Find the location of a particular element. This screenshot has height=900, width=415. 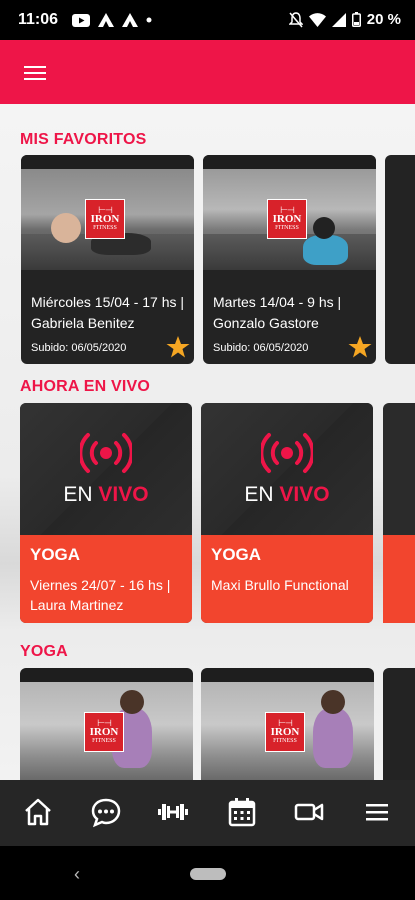

wifi-icon is located at coordinates (317, 19).